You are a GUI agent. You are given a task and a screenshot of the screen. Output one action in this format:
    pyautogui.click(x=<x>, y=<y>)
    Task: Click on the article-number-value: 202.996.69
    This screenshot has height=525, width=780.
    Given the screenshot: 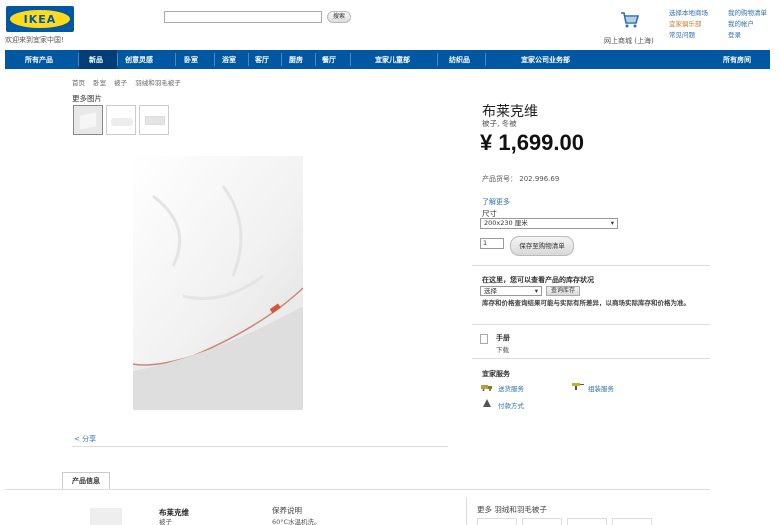 What is the action you would take?
    pyautogui.click(x=539, y=179)
    